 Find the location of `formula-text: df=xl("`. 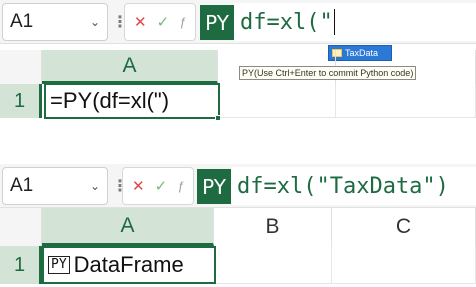

formula-text: df=xl(" is located at coordinates (286, 22).